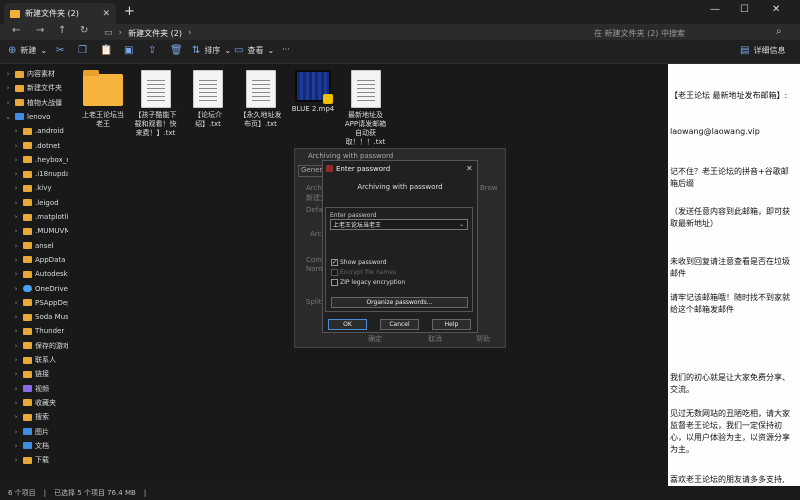  Describe the element at coordinates (313, 171) in the screenshot. I see `tab-general: General` at that location.